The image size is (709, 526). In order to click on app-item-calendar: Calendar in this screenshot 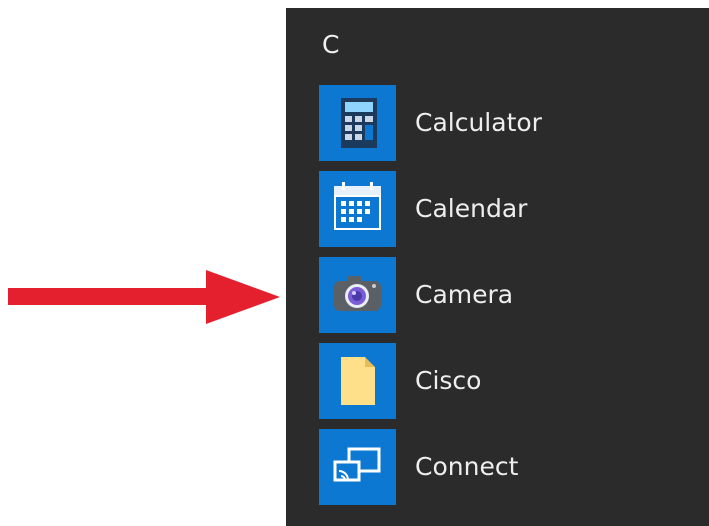, I will do `click(509, 209)`.